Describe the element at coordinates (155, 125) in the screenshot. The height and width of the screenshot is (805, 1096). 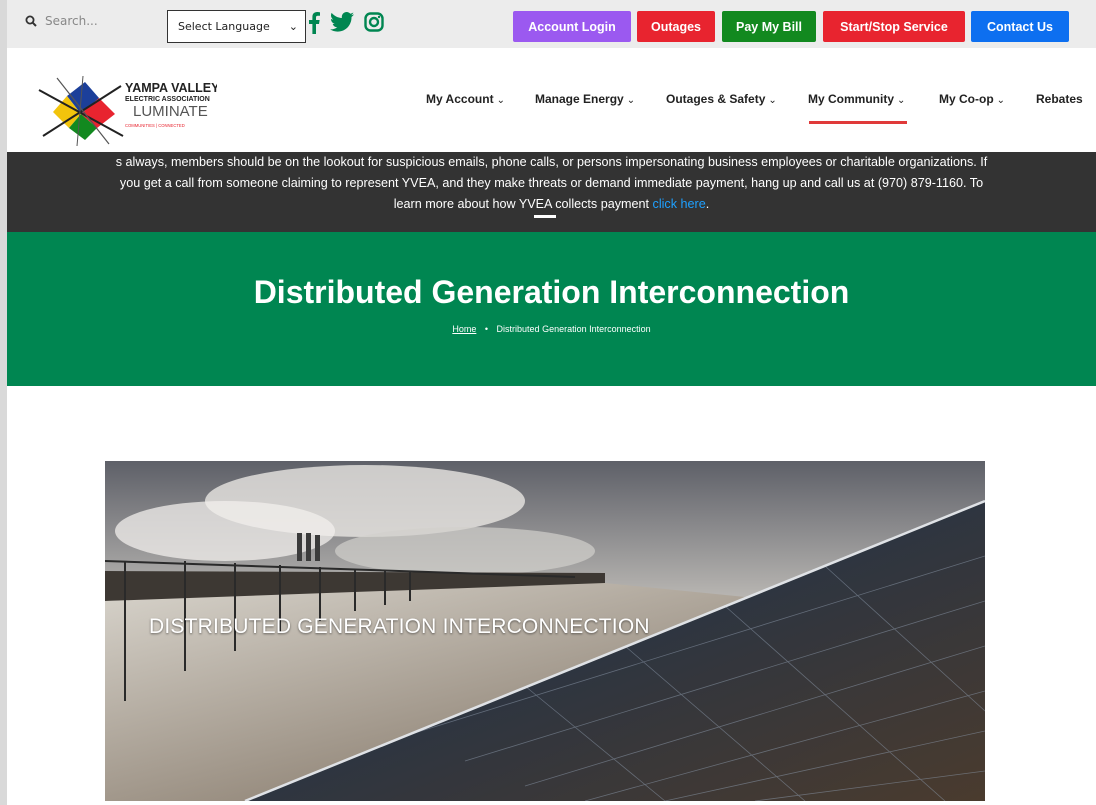
I see `logo-tagline: COMMUNITIES | CONNECTED` at that location.